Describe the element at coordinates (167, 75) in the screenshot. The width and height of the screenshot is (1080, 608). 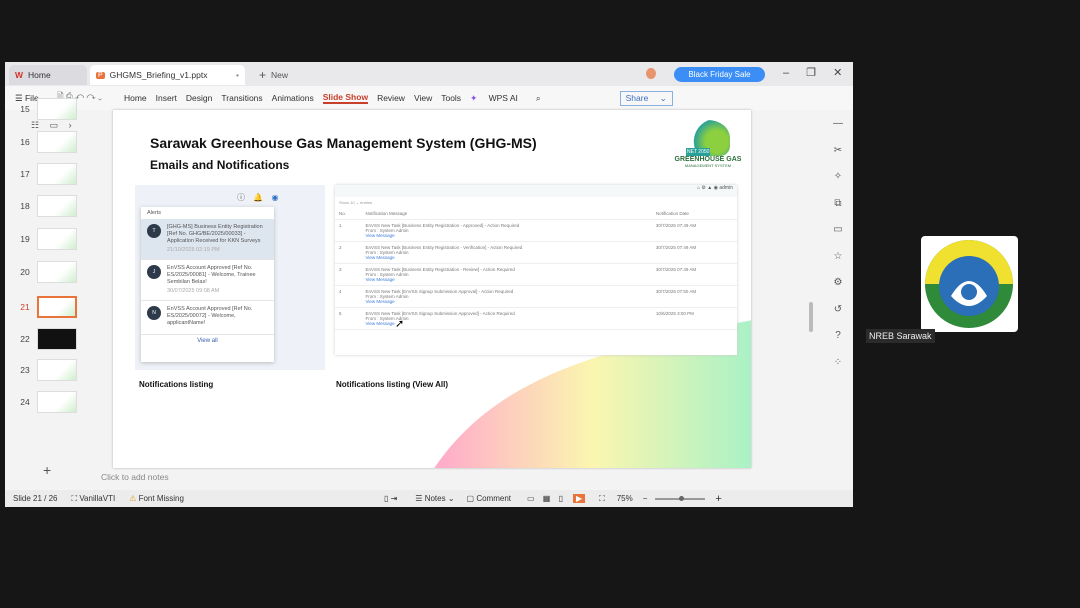
I see `tab-document: P GHGMS_Briefing_v1.pptx •` at that location.